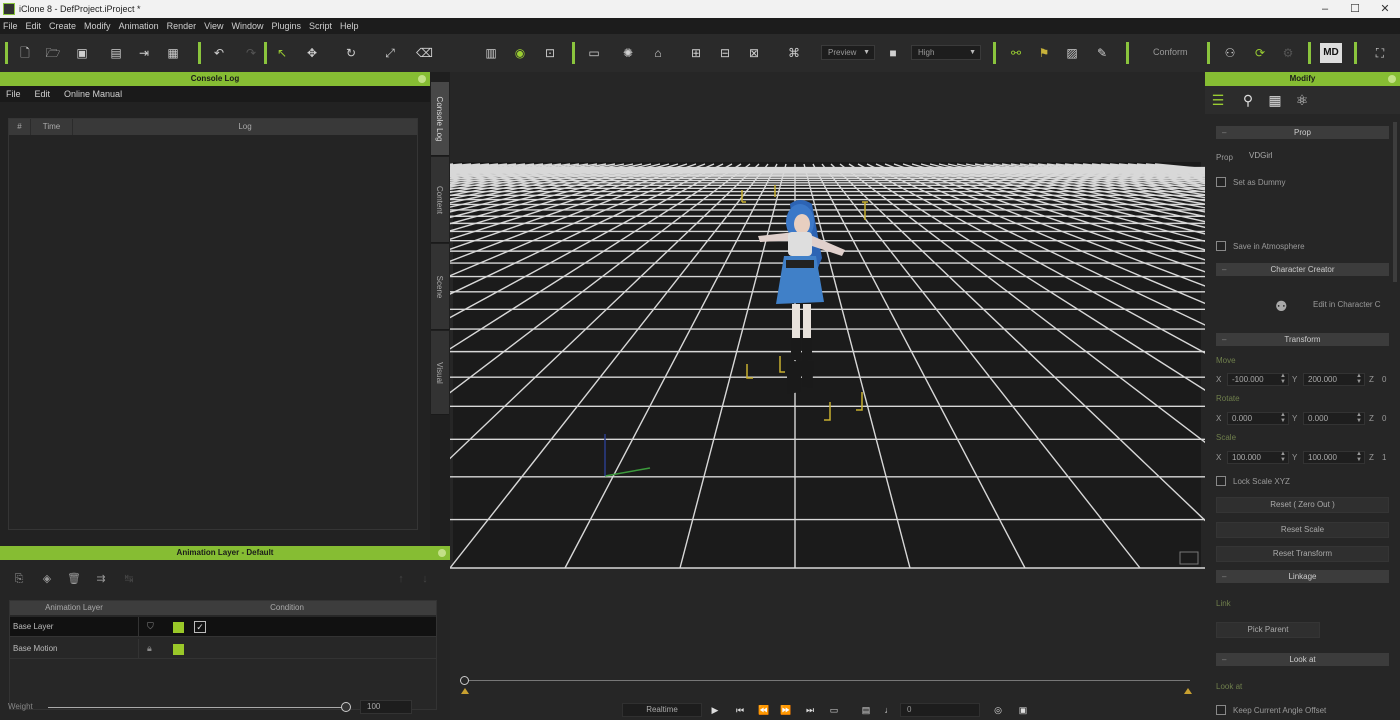  What do you see at coordinates (754, 53) in the screenshot?
I see `fit-view-icon: ⊠` at bounding box center [754, 53].